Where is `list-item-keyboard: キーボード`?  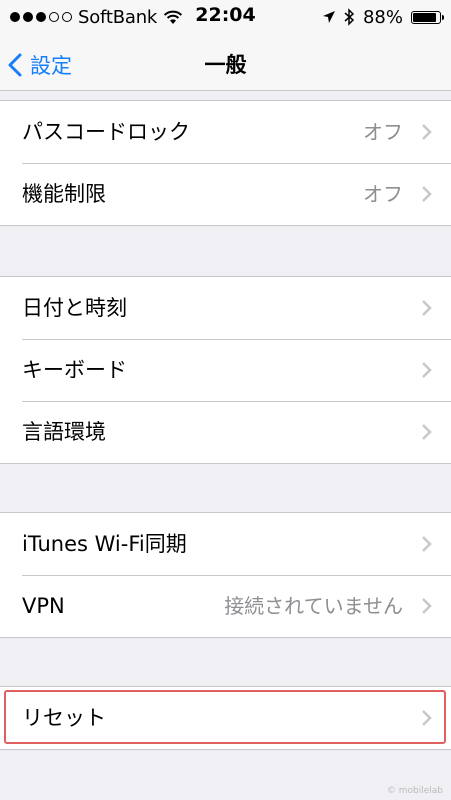
list-item-keyboard: キーボード is located at coordinates (225, 370).